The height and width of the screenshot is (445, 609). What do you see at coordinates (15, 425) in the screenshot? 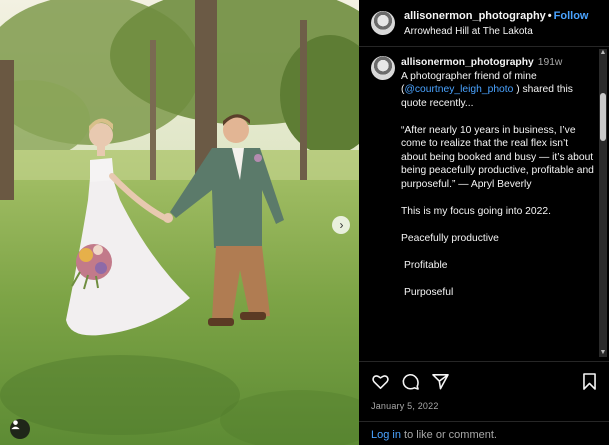
I see `user-tag-icon` at bounding box center [15, 425].